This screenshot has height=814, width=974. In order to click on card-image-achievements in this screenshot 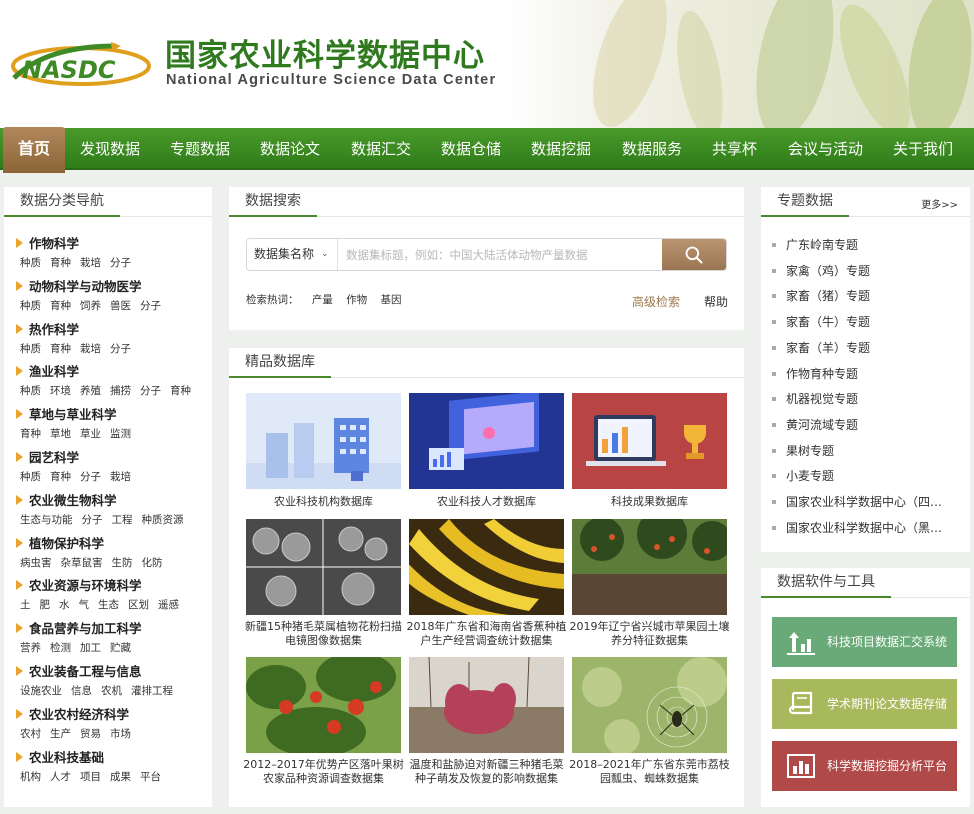, I will do `click(649, 441)`.